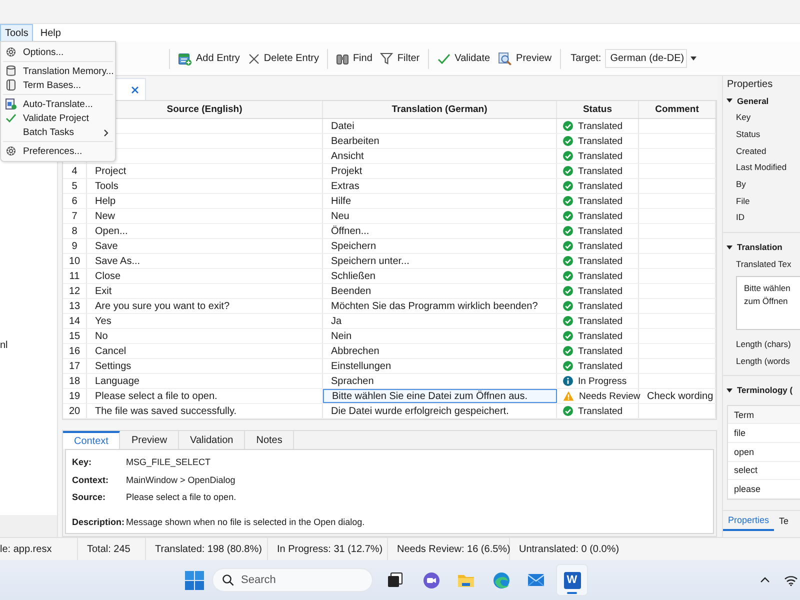 This screenshot has width=800, height=600. What do you see at coordinates (205, 336) in the screenshot?
I see `table-cell: No` at bounding box center [205, 336].